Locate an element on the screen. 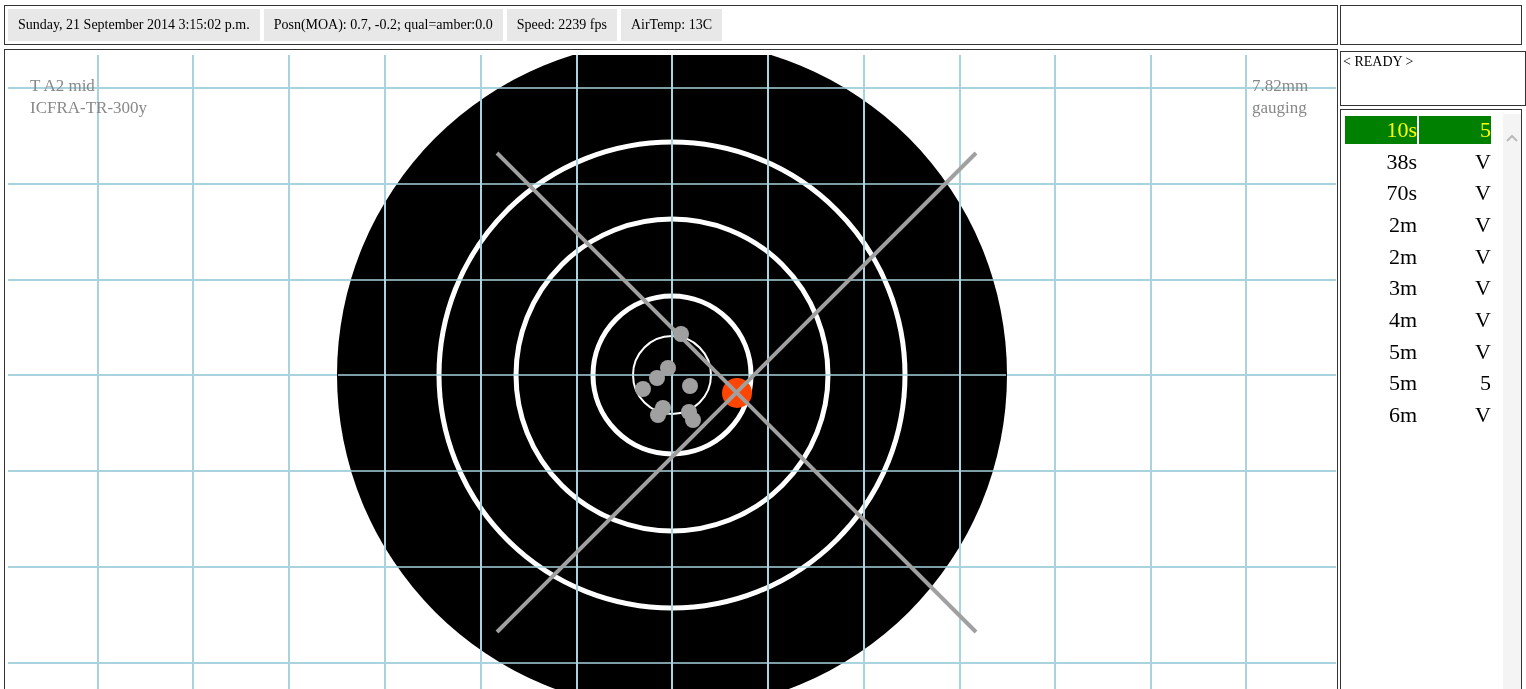 This screenshot has width=1526, height=689. scroll-up-icon is located at coordinates (1512, 138).